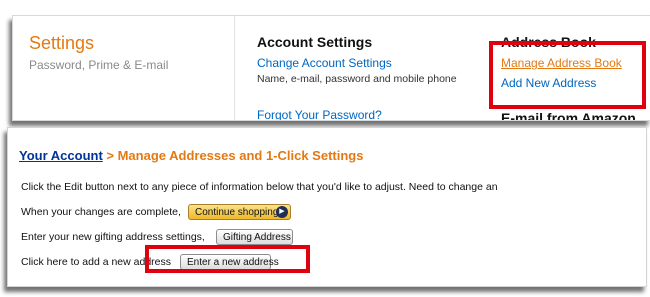 This screenshot has height=297, width=650. I want to click on new-address-highlight, so click(227, 259).